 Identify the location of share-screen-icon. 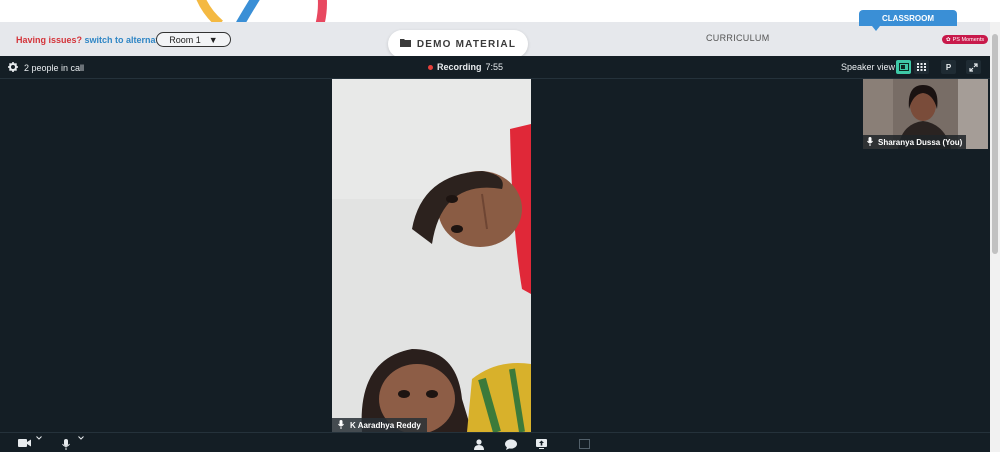
(541, 444).